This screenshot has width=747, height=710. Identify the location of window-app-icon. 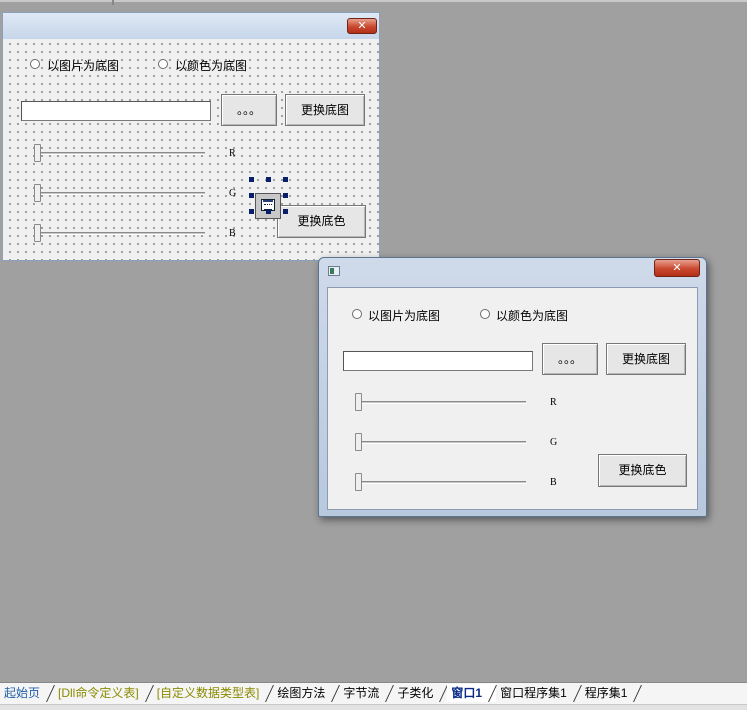
(334, 271).